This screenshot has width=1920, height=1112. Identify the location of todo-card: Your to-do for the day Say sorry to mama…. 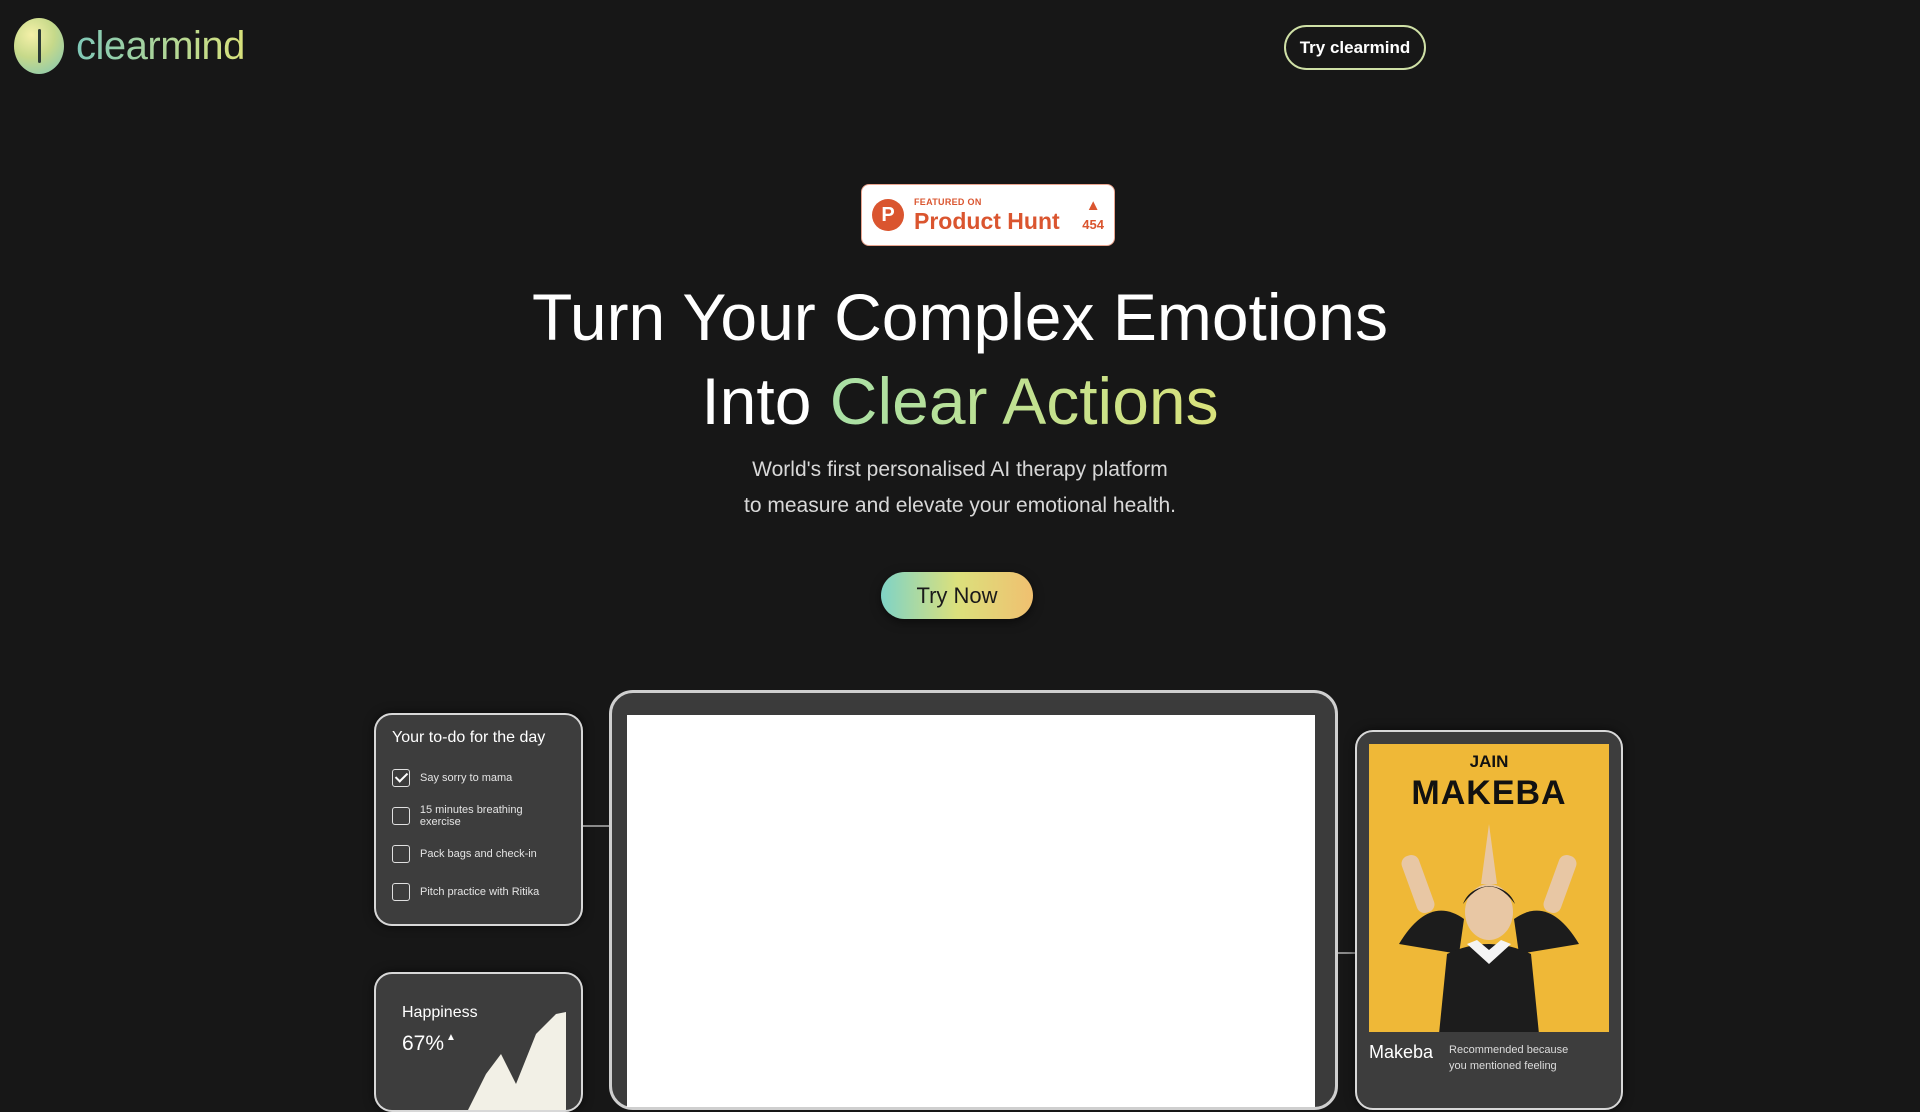
(478, 819).